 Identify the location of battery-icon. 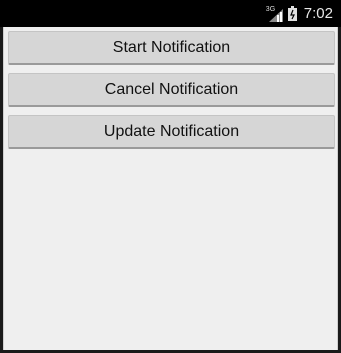
(292, 13).